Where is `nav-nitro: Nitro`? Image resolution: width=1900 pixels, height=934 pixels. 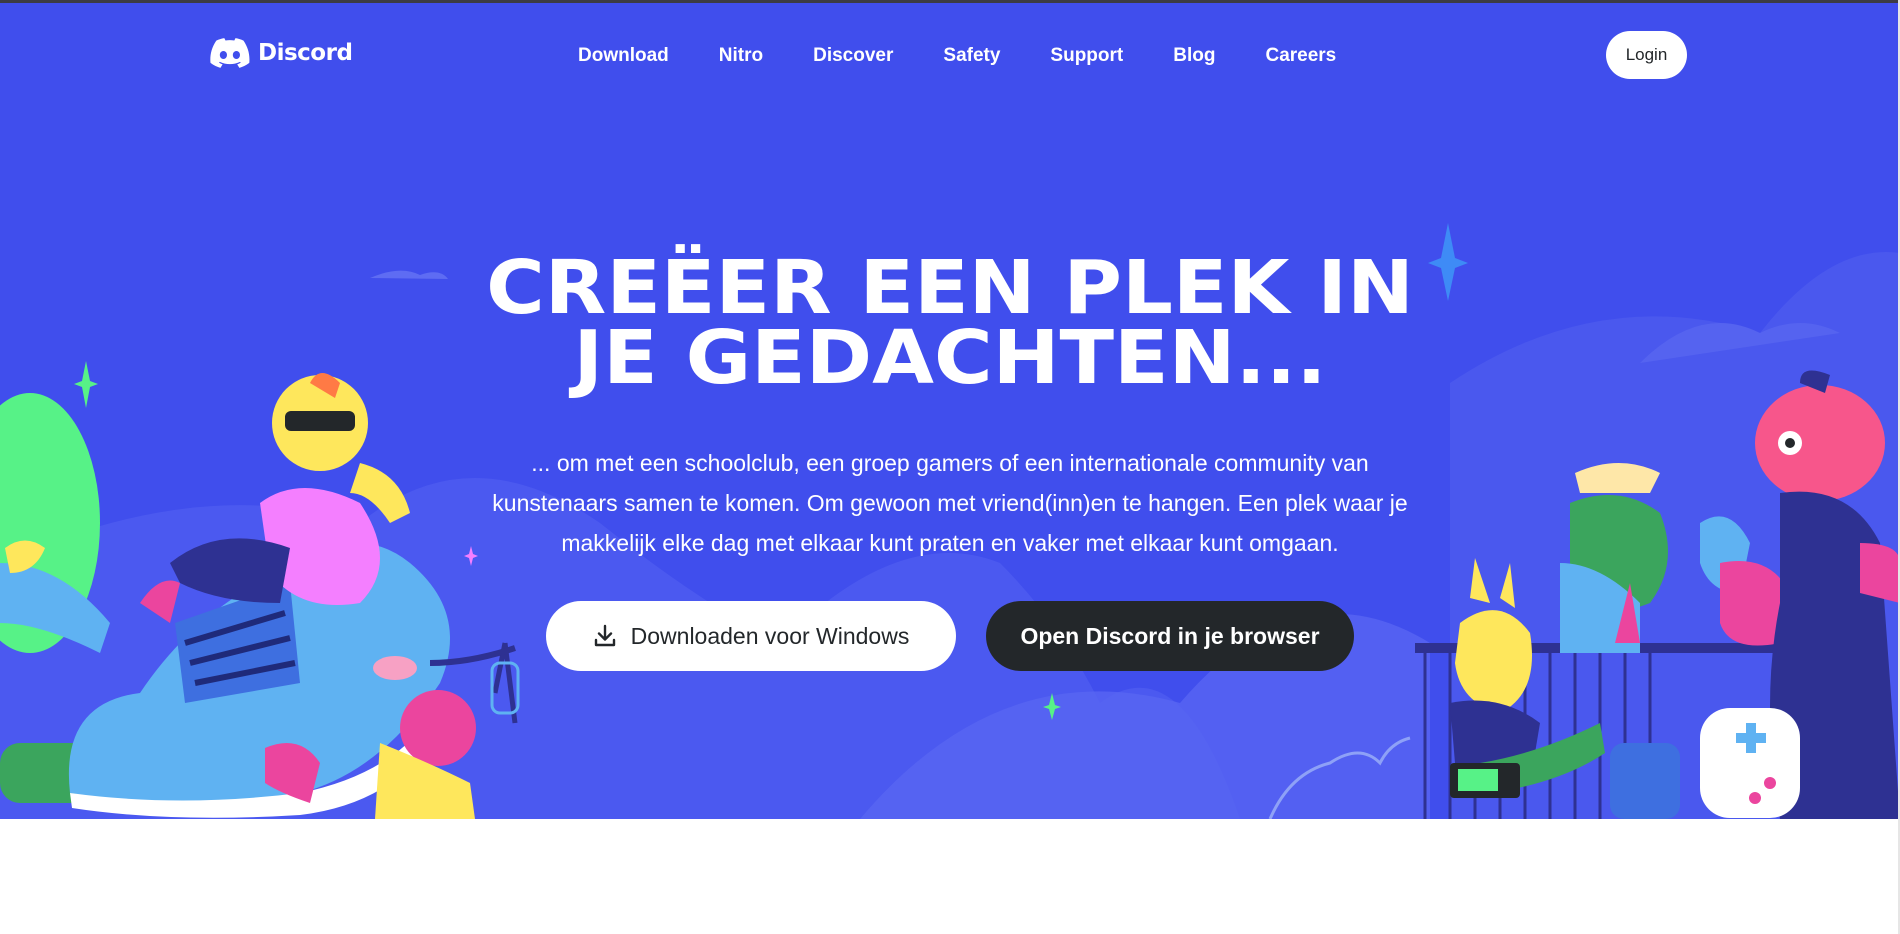
nav-nitro: Nitro is located at coordinates (741, 56).